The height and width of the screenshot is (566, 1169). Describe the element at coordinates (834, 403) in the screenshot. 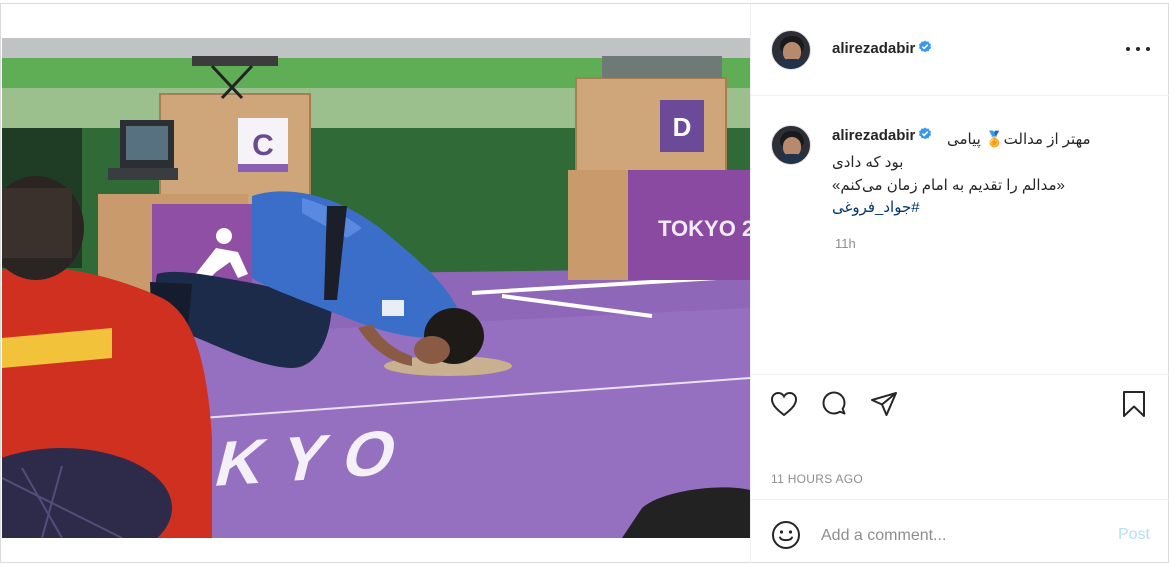

I see `comment-icon` at that location.